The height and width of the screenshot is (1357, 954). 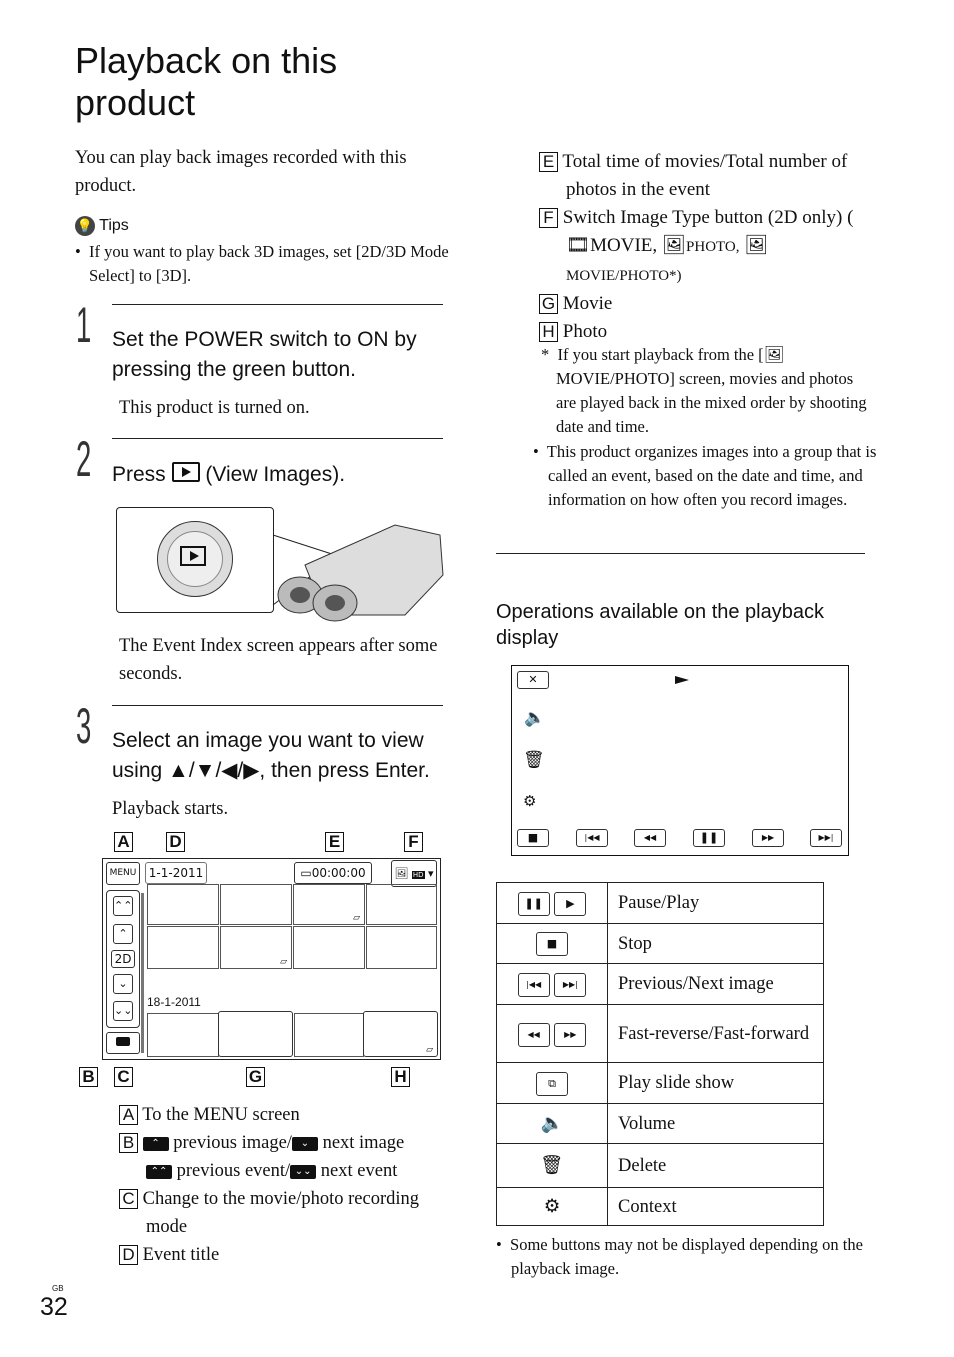 I want to click on callout-c: C, so click(x=123, y=1077).